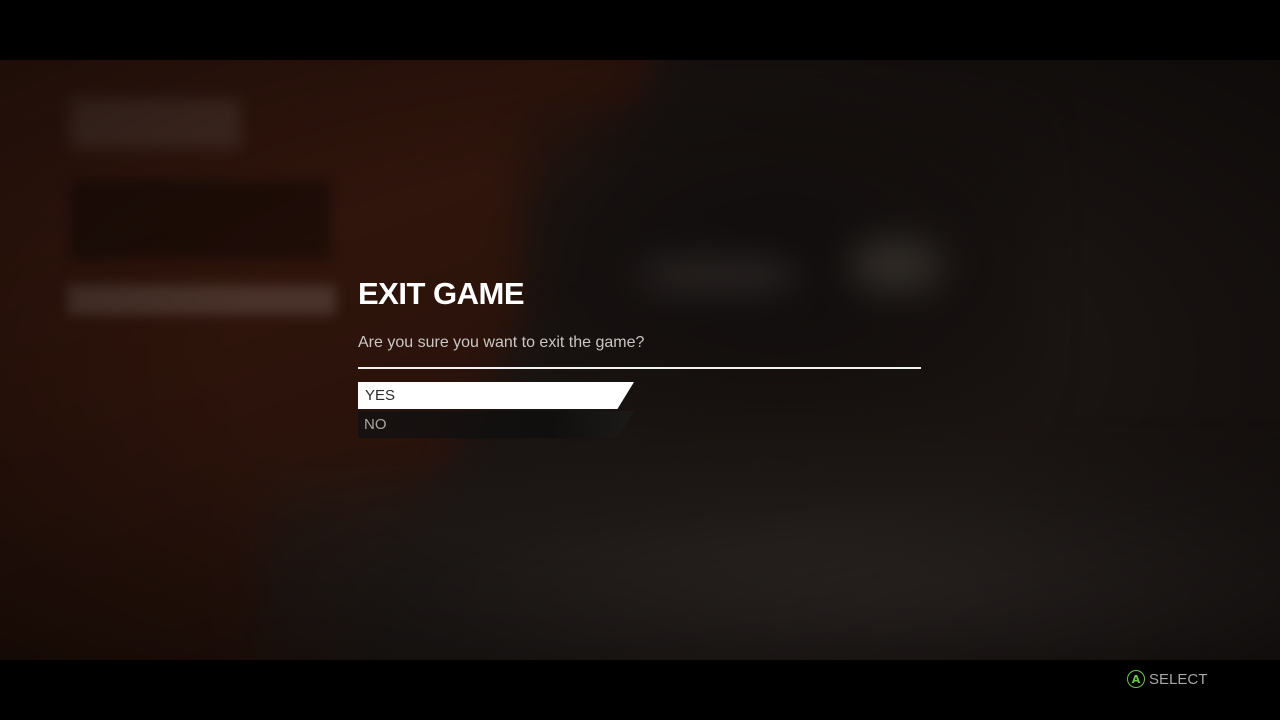  I want to click on dialog-title: EXIT GAME, so click(441, 293).